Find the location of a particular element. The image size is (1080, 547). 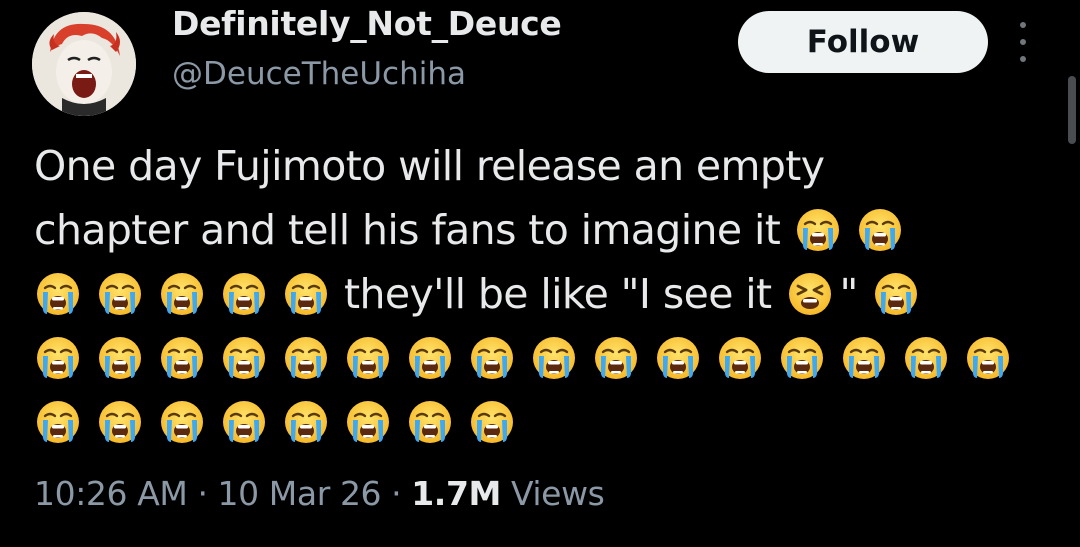

tired-face-icon is located at coordinates (810, 294).